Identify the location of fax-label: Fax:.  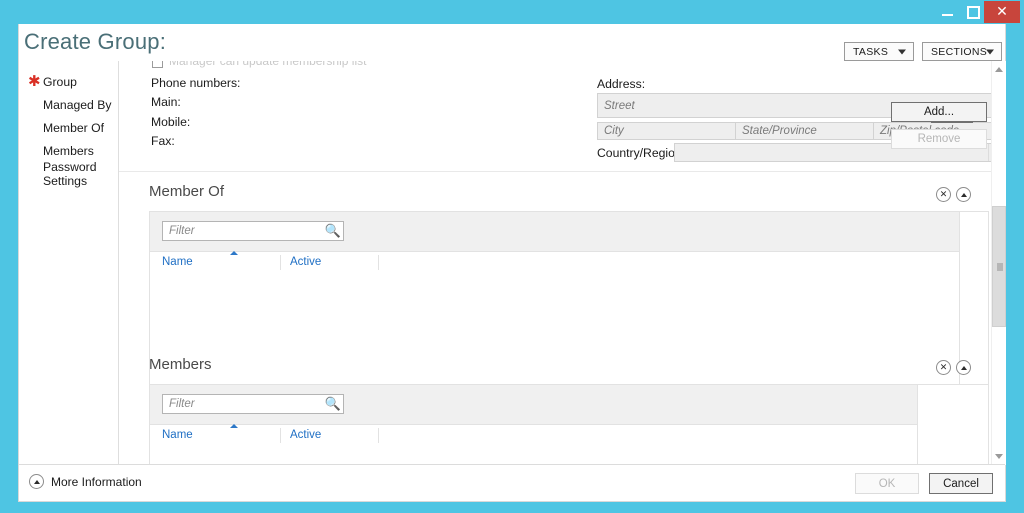
(163, 141).